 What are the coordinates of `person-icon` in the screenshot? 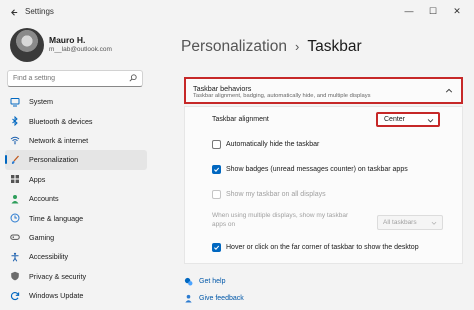 It's located at (15, 199).